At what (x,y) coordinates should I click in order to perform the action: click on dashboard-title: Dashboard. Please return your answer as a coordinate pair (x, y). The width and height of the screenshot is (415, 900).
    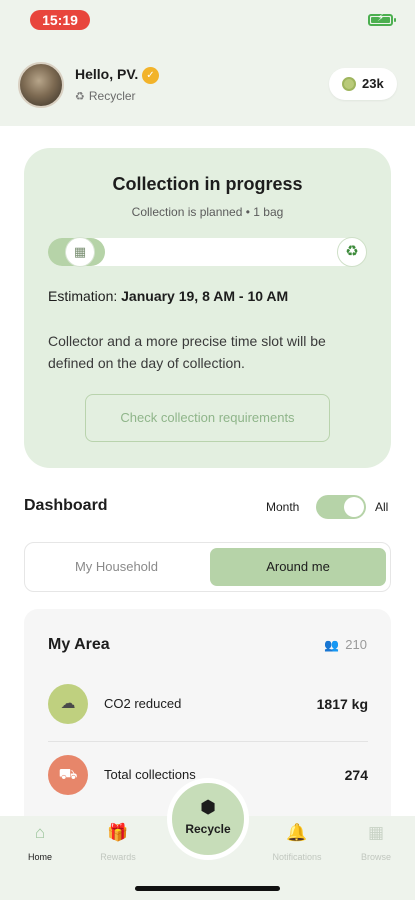
    Looking at the image, I should click on (66, 505).